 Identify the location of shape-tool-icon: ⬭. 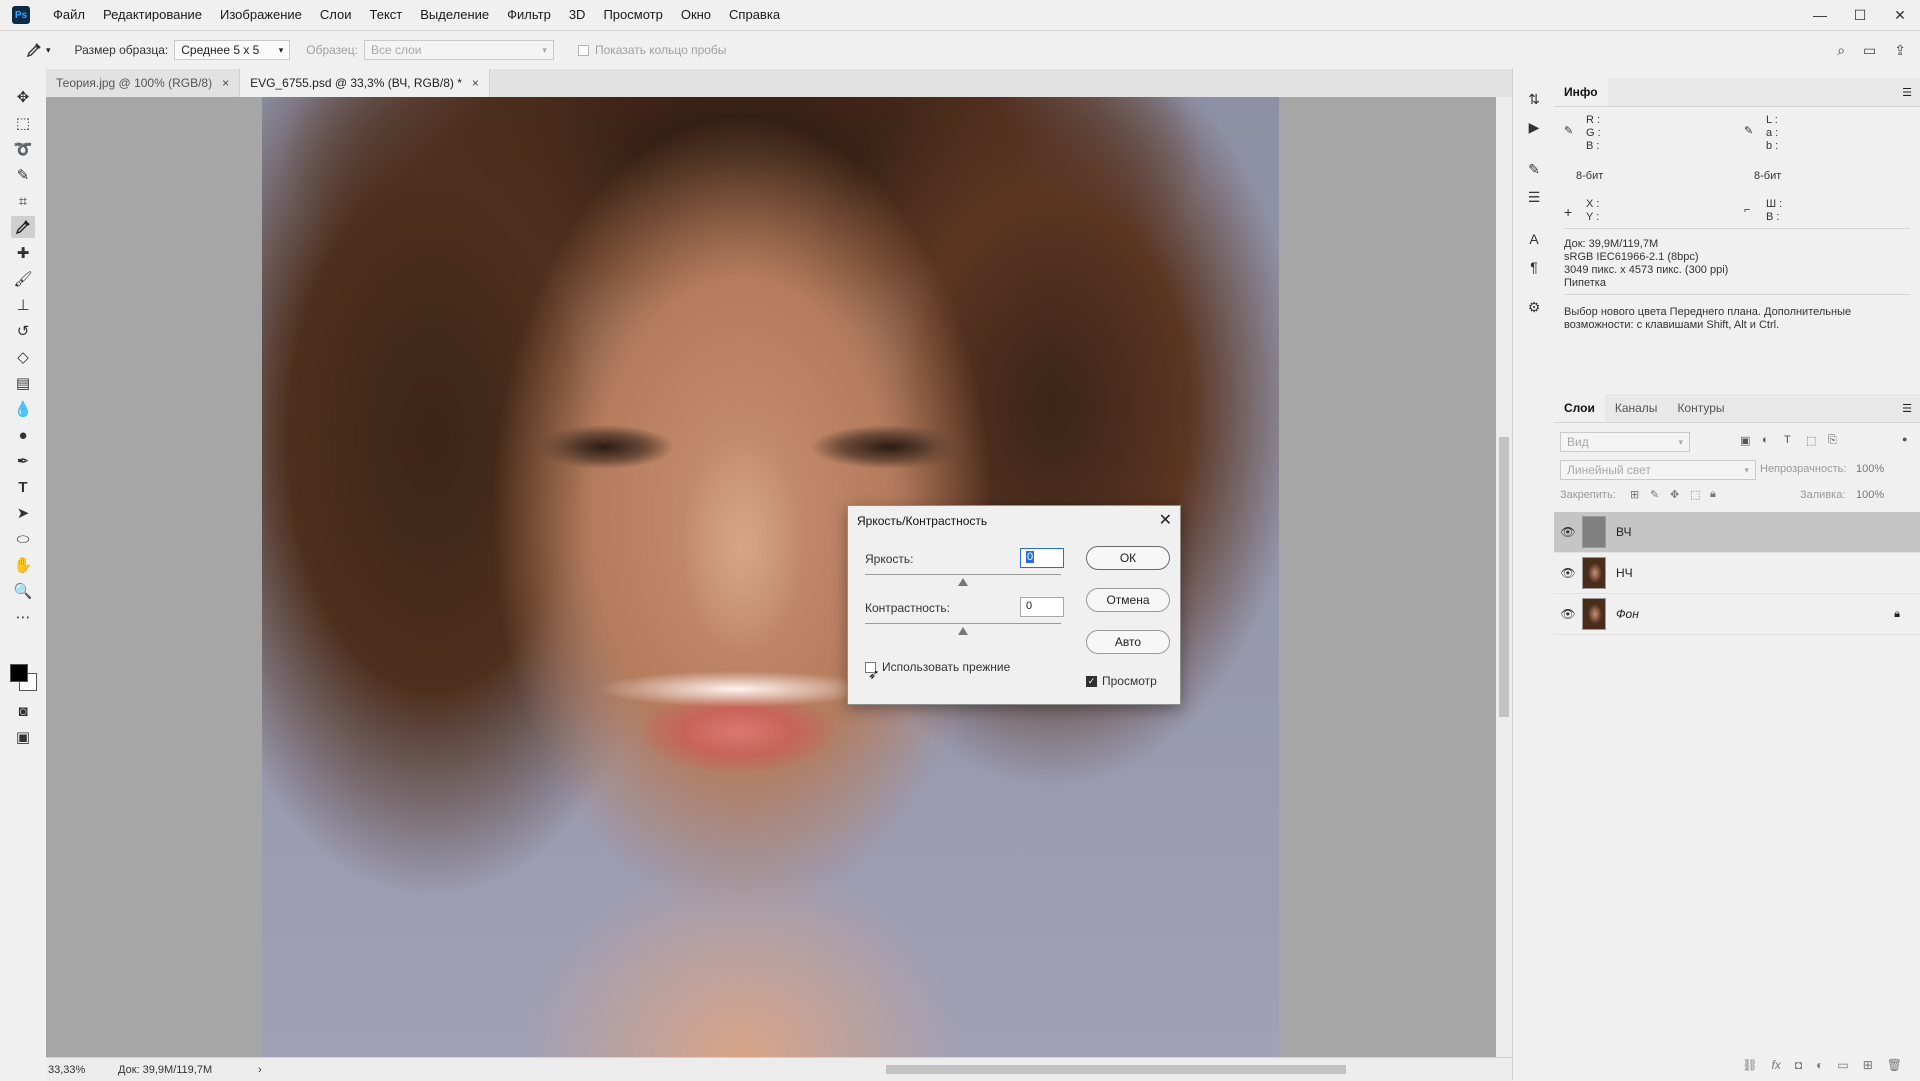
(23, 539).